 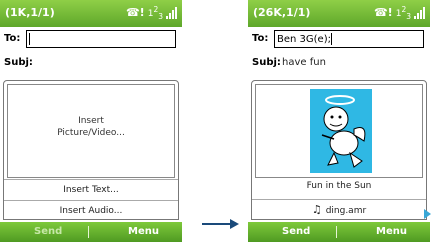 What do you see at coordinates (339, 63) in the screenshot?
I see `subject-row: Subj: have fun` at bounding box center [339, 63].